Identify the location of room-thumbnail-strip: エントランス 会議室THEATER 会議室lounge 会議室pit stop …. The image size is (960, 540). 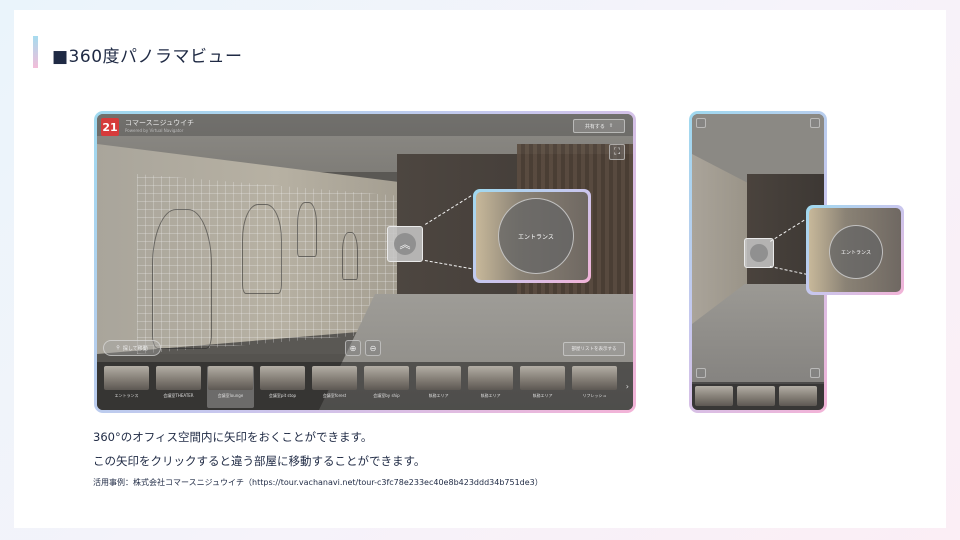
(365, 386).